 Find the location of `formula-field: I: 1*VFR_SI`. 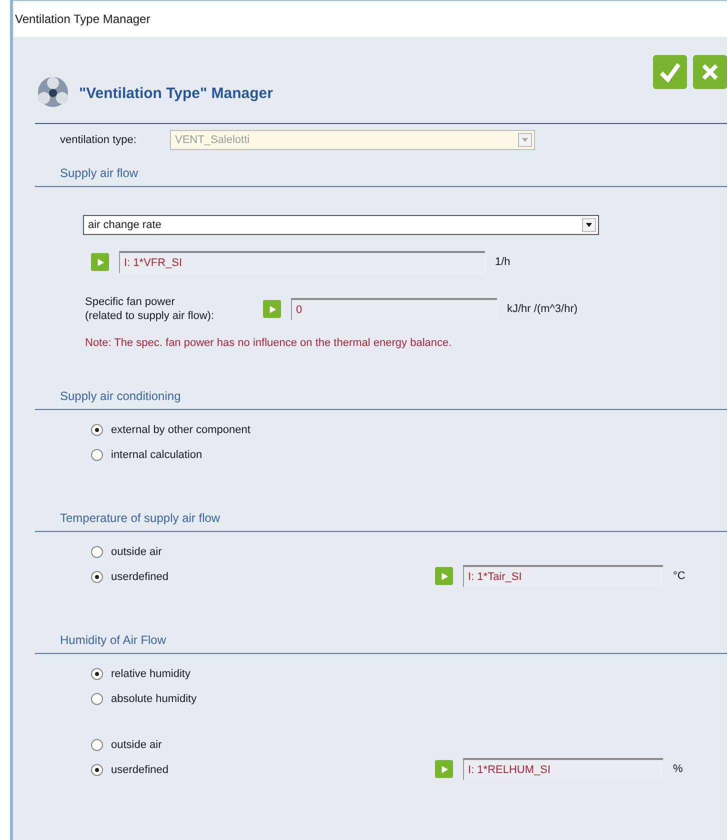

formula-field: I: 1*VFR_SI is located at coordinates (302, 262).